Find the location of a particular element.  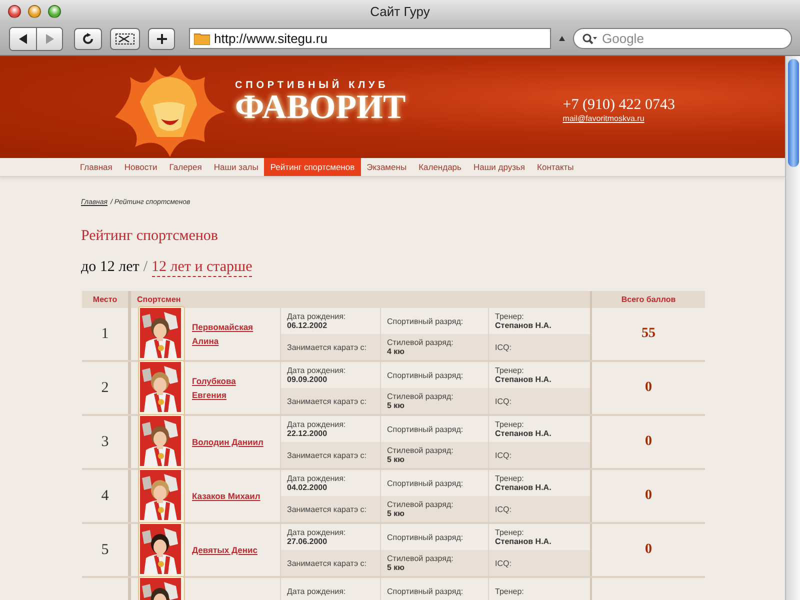

close-button is located at coordinates (14, 11).